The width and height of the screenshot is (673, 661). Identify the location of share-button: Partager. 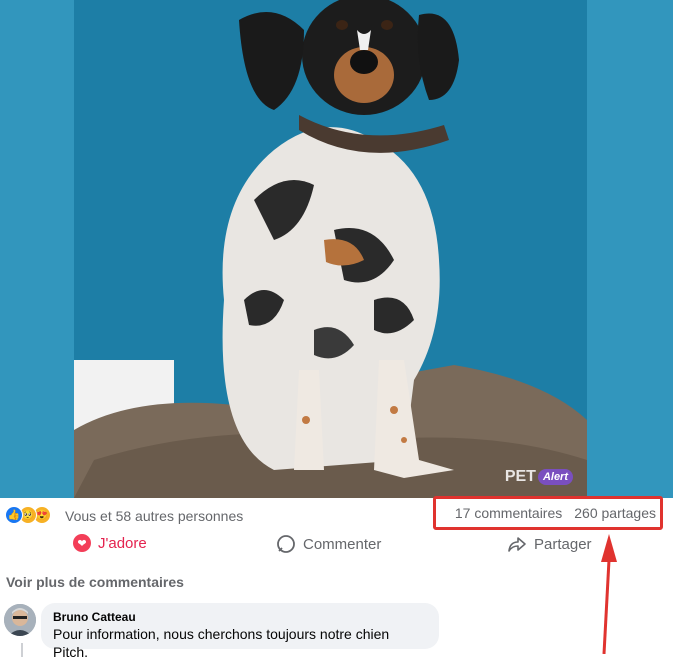
(549, 544).